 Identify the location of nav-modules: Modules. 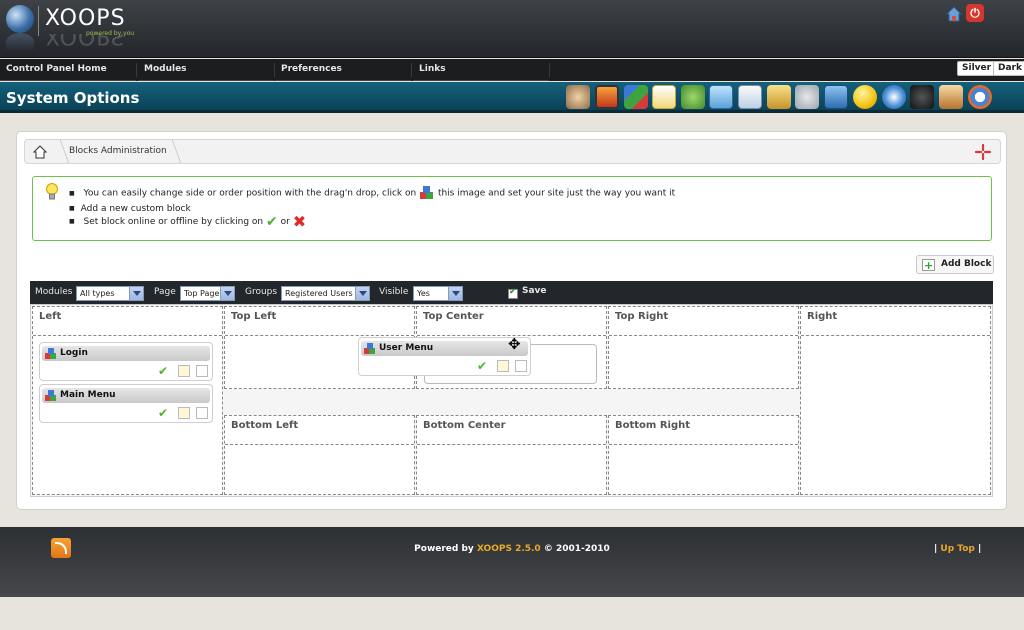
(206, 70).